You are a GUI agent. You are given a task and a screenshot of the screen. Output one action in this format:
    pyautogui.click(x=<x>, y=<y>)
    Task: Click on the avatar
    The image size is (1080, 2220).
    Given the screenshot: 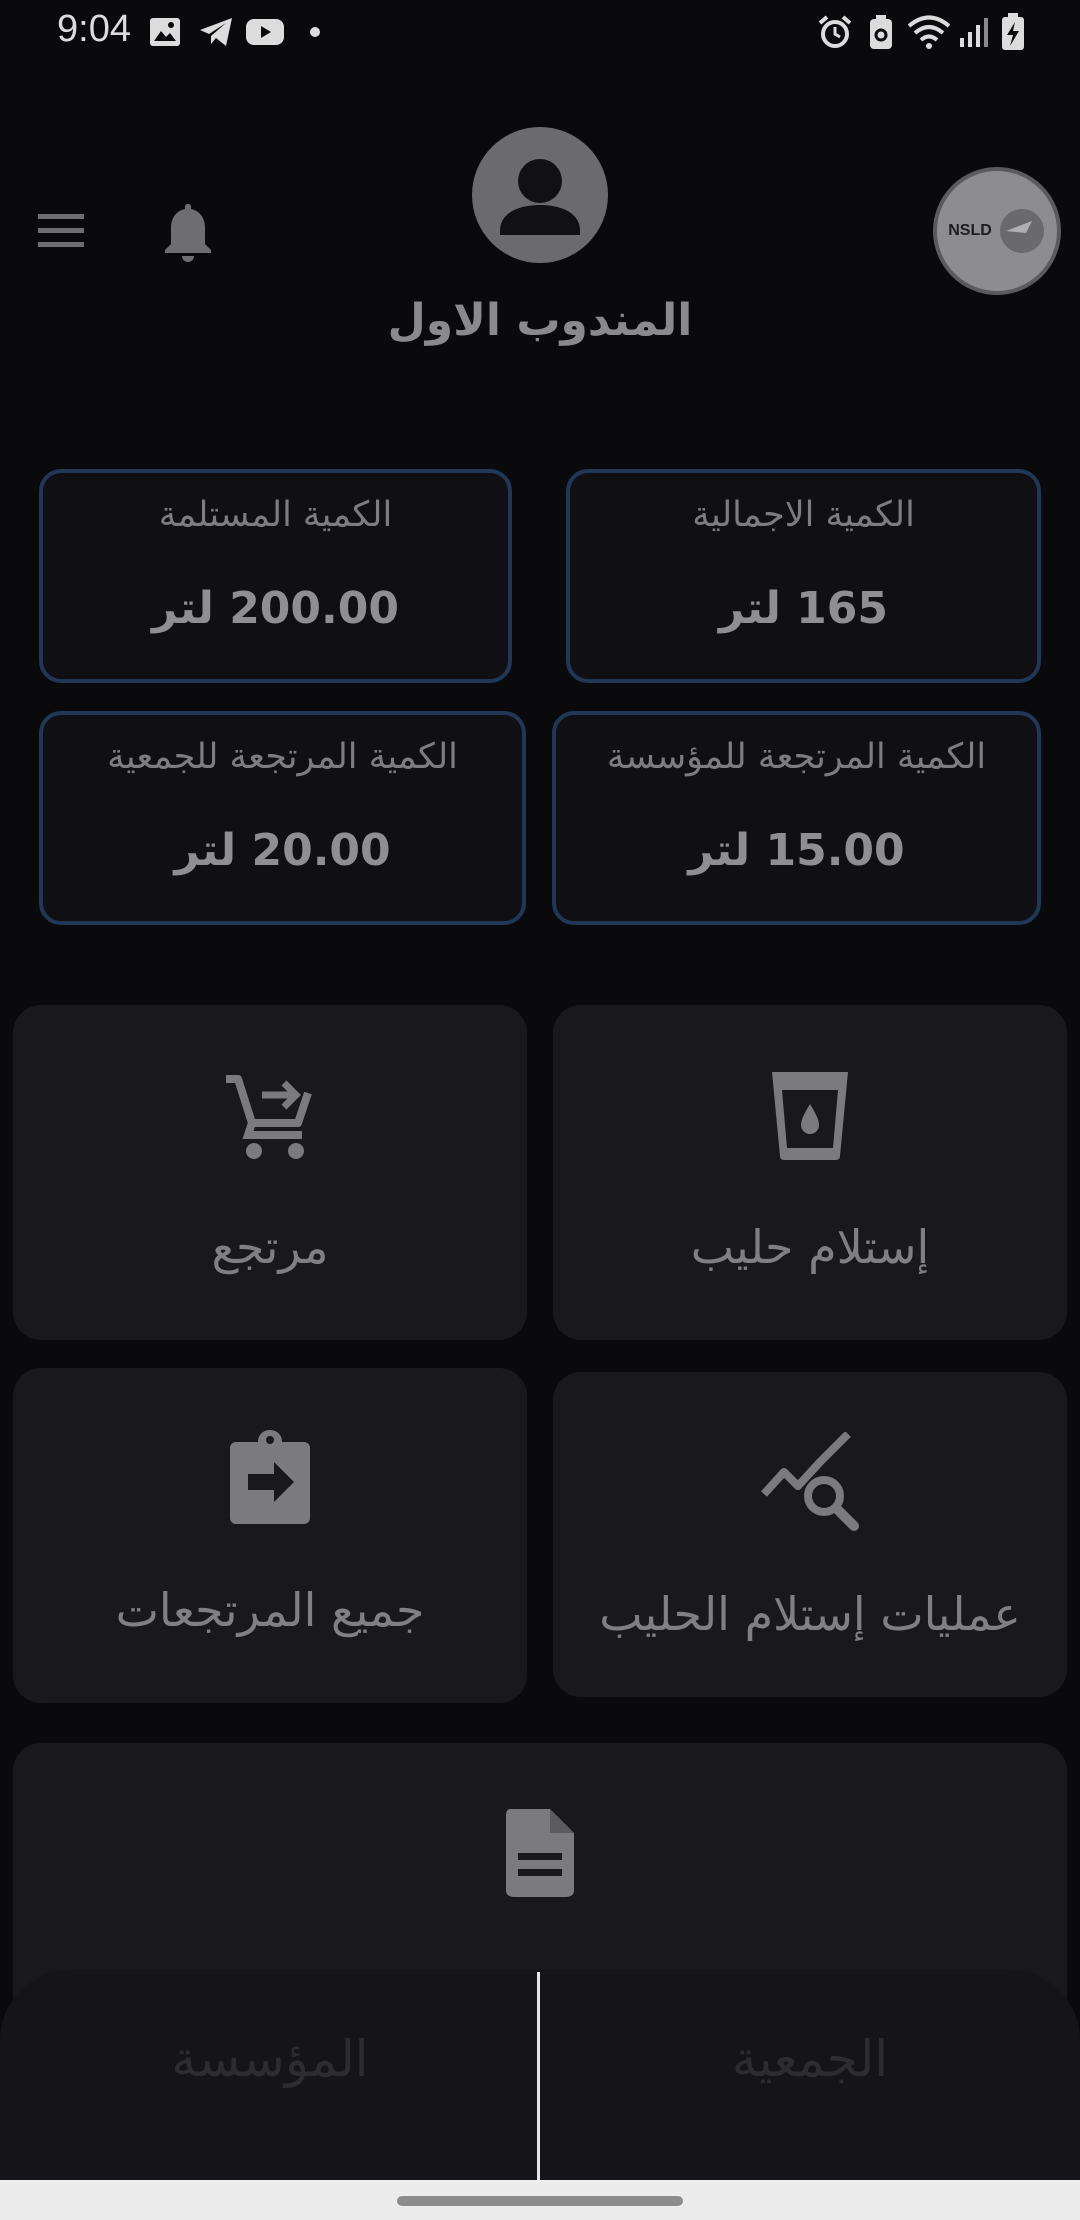 What is the action you would take?
    pyautogui.click(x=540, y=195)
    